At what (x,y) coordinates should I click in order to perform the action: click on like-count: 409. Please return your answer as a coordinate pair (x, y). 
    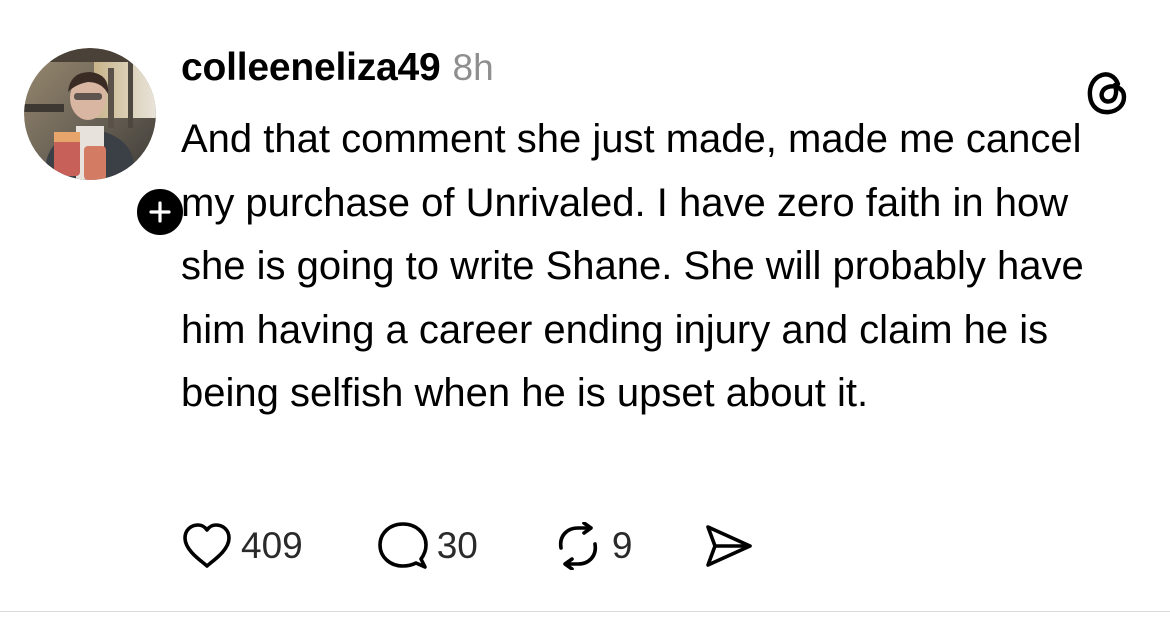
    Looking at the image, I should click on (272, 545).